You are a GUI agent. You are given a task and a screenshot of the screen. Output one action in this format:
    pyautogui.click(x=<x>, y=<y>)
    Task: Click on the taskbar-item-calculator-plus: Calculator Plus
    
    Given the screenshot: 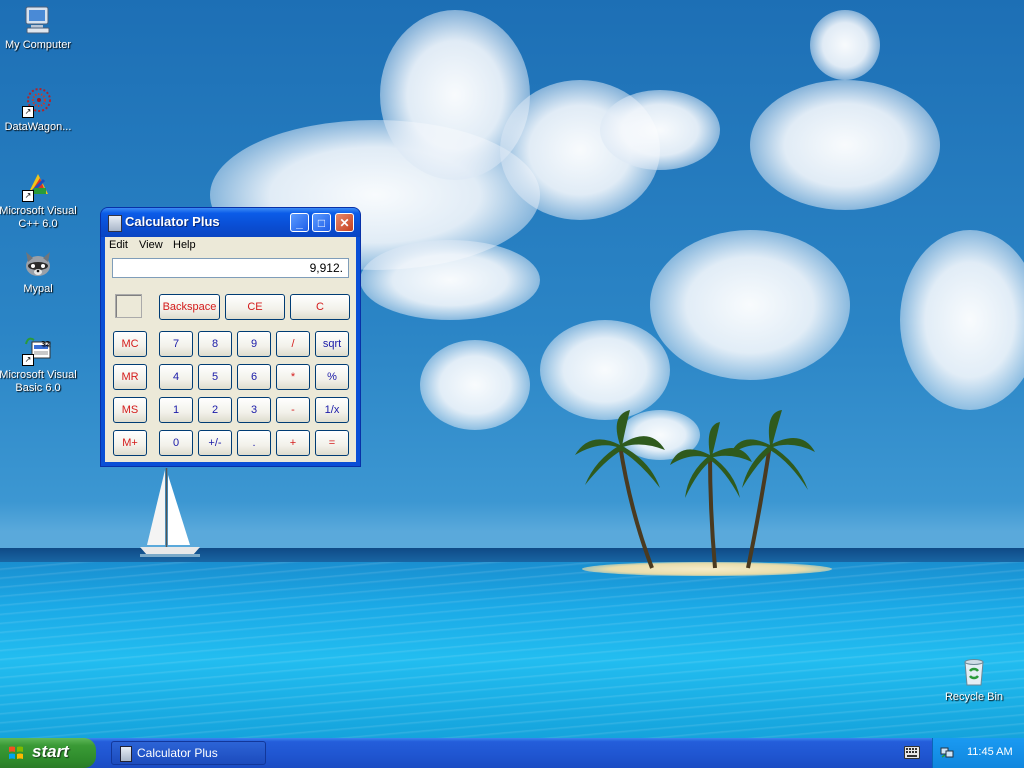 What is the action you would take?
    pyautogui.click(x=188, y=753)
    